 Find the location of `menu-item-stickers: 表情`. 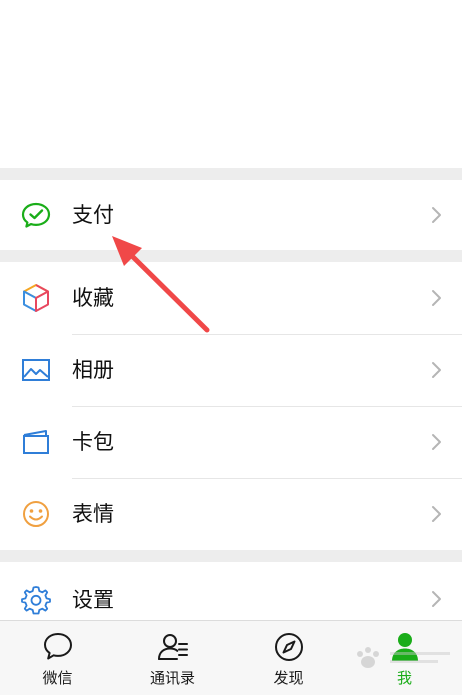

menu-item-stickers: 表情 is located at coordinates (231, 514).